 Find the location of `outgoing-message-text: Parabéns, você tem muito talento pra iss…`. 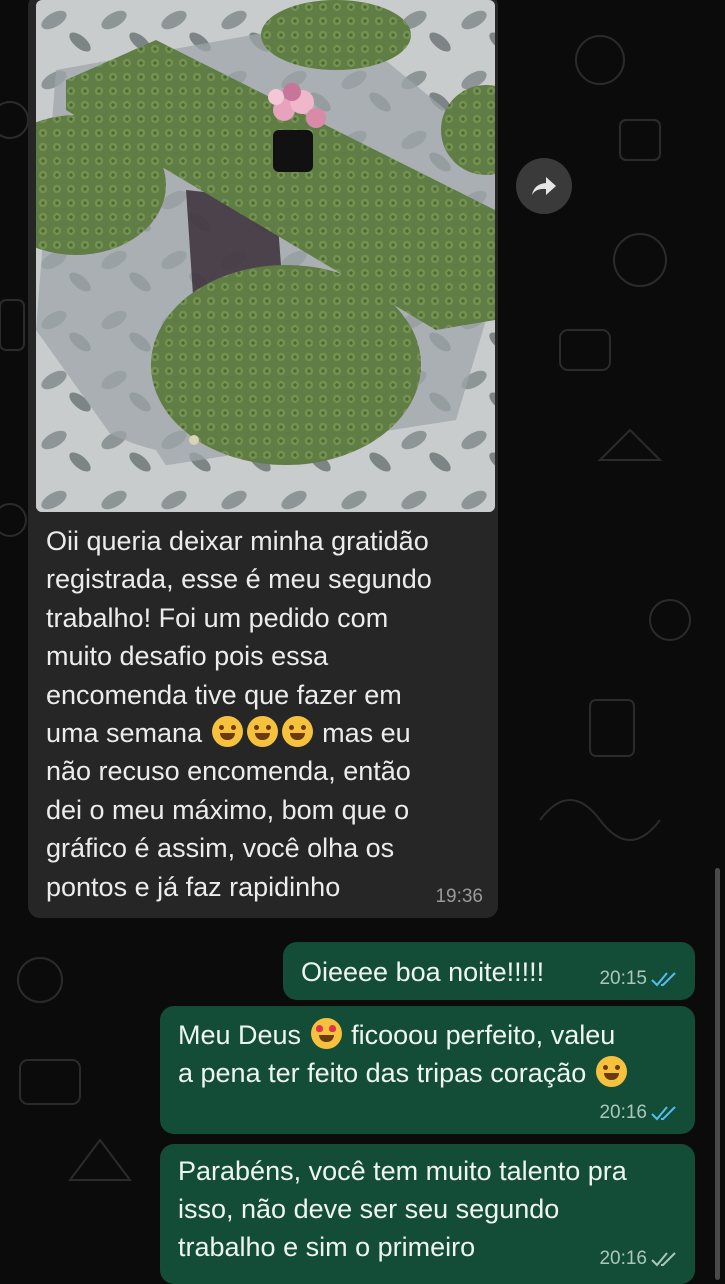

outgoing-message-text: Parabéns, você tem muito talento pra iss… is located at coordinates (402, 1209).